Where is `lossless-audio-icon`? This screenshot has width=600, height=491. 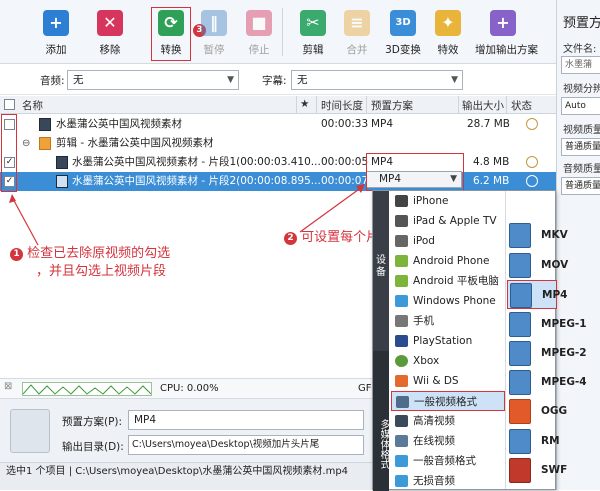 lossless-audio-icon is located at coordinates (401, 481).